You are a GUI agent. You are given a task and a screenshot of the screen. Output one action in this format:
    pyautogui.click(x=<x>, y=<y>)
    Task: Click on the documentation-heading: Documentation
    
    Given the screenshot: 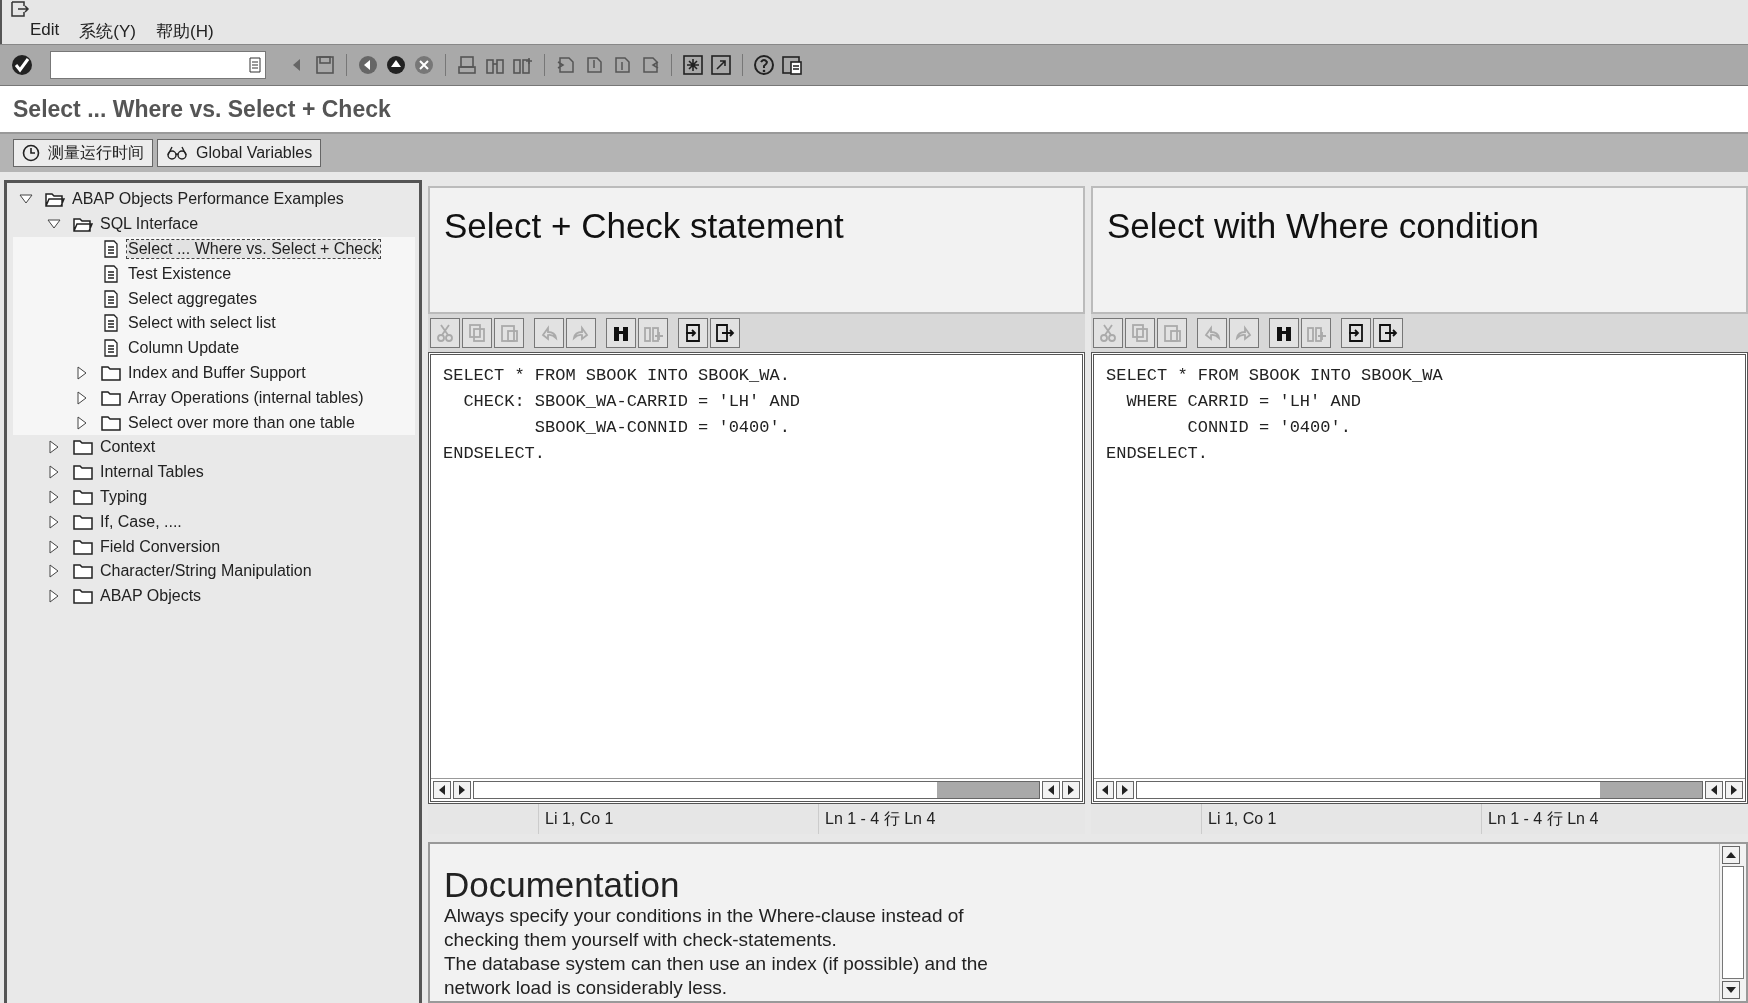 What is the action you would take?
    pyautogui.click(x=562, y=885)
    